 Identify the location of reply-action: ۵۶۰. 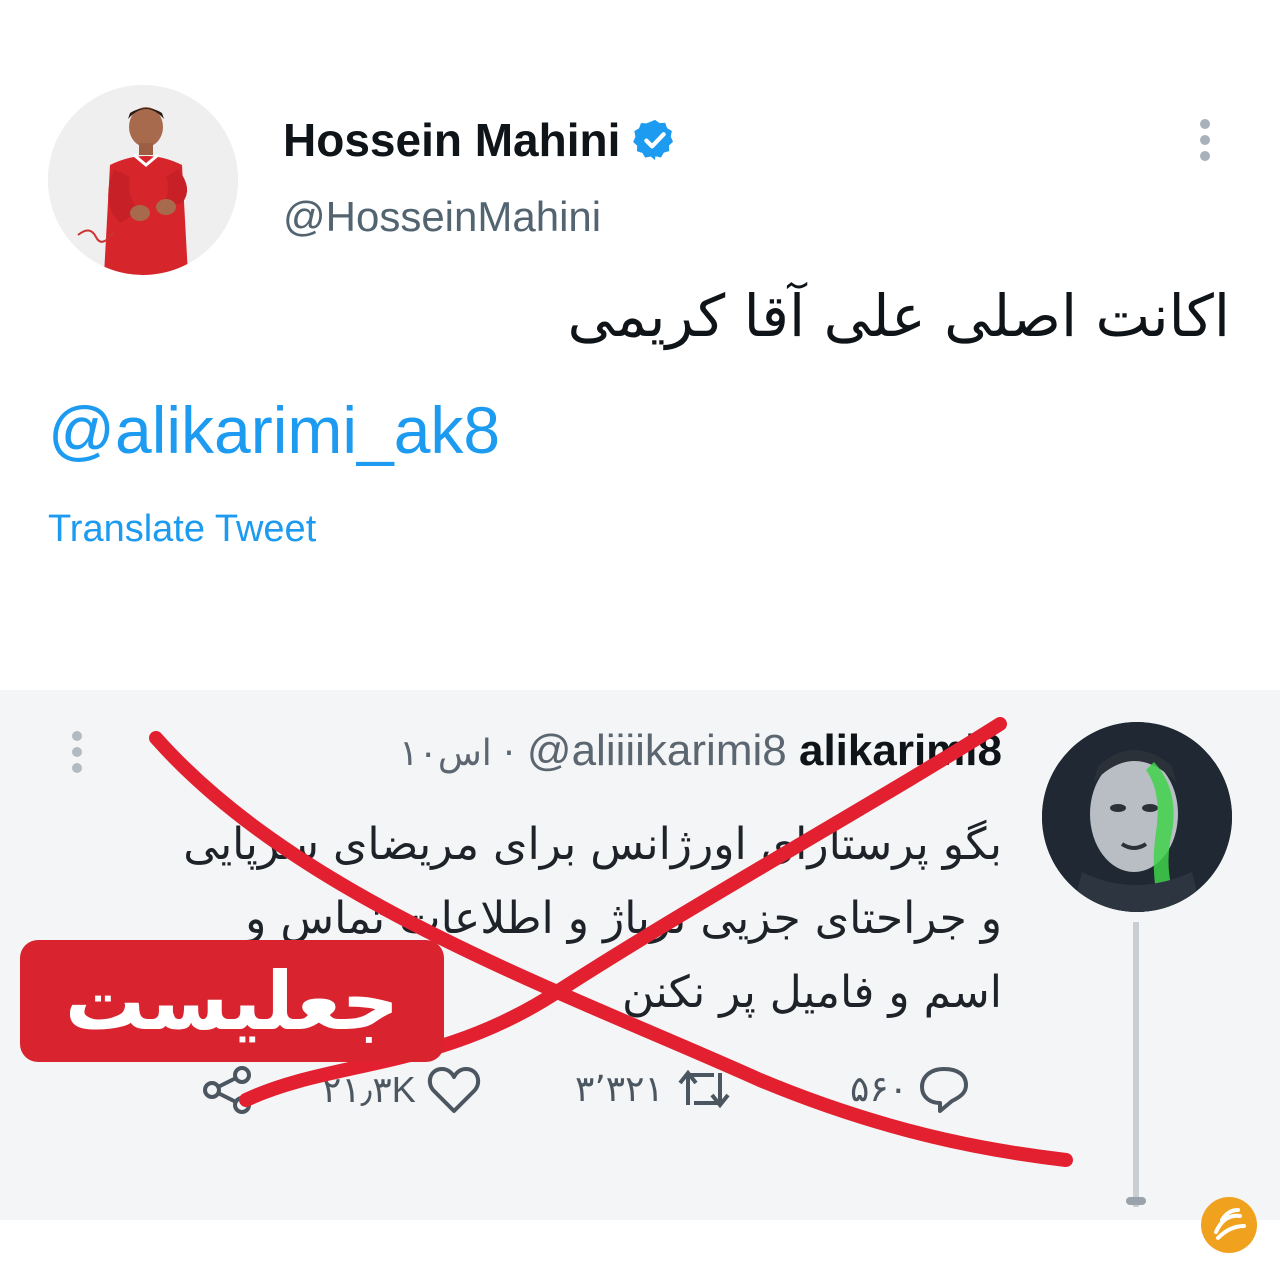
(910, 1089).